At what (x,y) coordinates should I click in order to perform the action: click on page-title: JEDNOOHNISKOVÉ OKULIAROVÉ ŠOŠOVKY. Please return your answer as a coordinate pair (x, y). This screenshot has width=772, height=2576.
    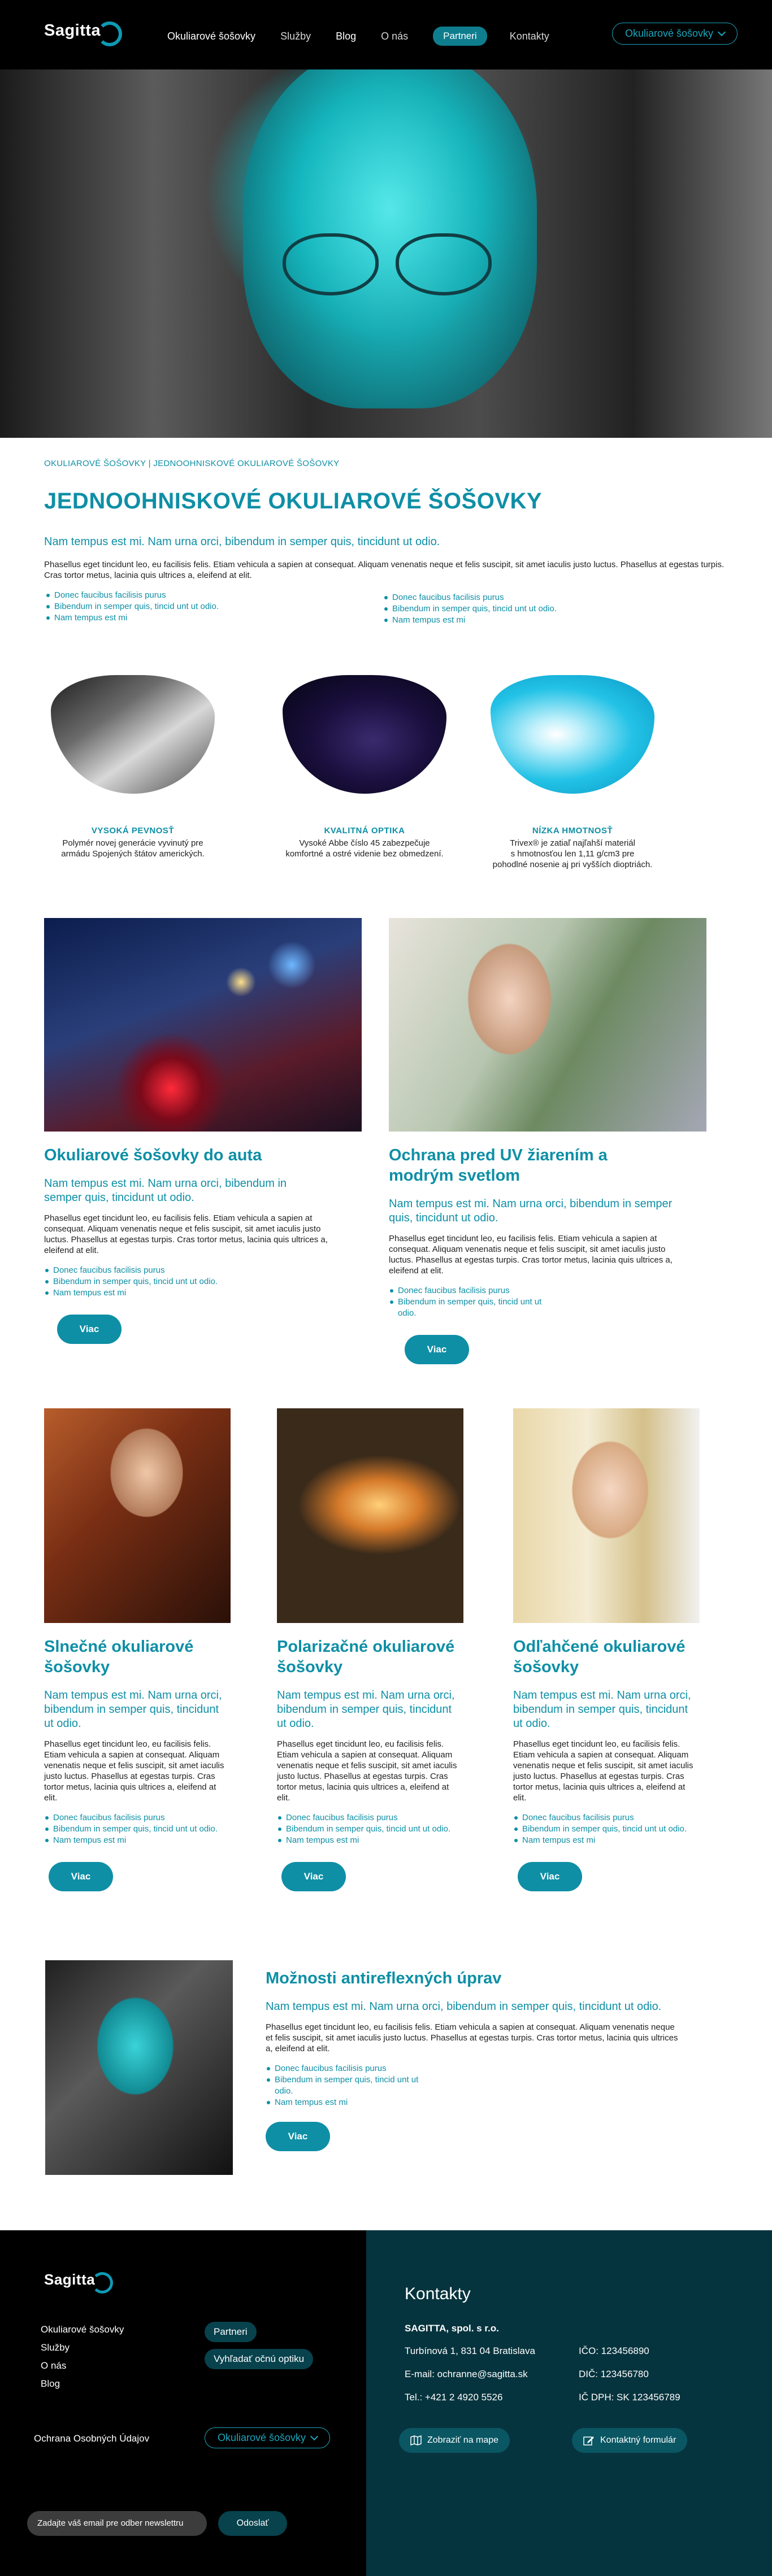
    Looking at the image, I should click on (293, 501).